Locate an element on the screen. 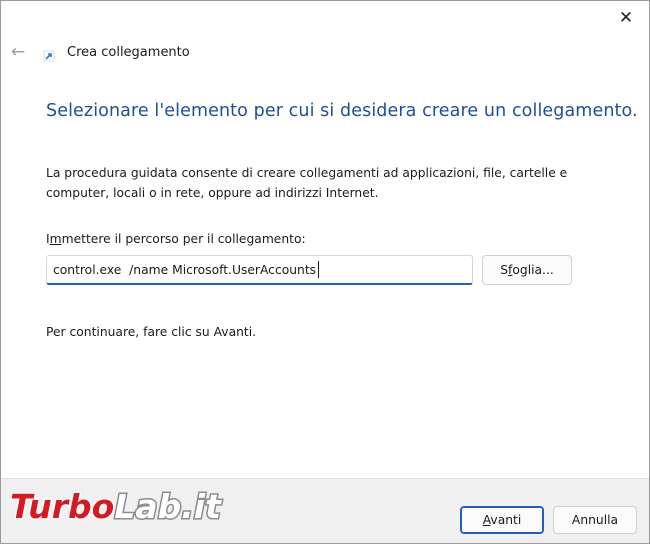 This screenshot has width=650, height=544. shortcut-wizard-icon is located at coordinates (49, 56).